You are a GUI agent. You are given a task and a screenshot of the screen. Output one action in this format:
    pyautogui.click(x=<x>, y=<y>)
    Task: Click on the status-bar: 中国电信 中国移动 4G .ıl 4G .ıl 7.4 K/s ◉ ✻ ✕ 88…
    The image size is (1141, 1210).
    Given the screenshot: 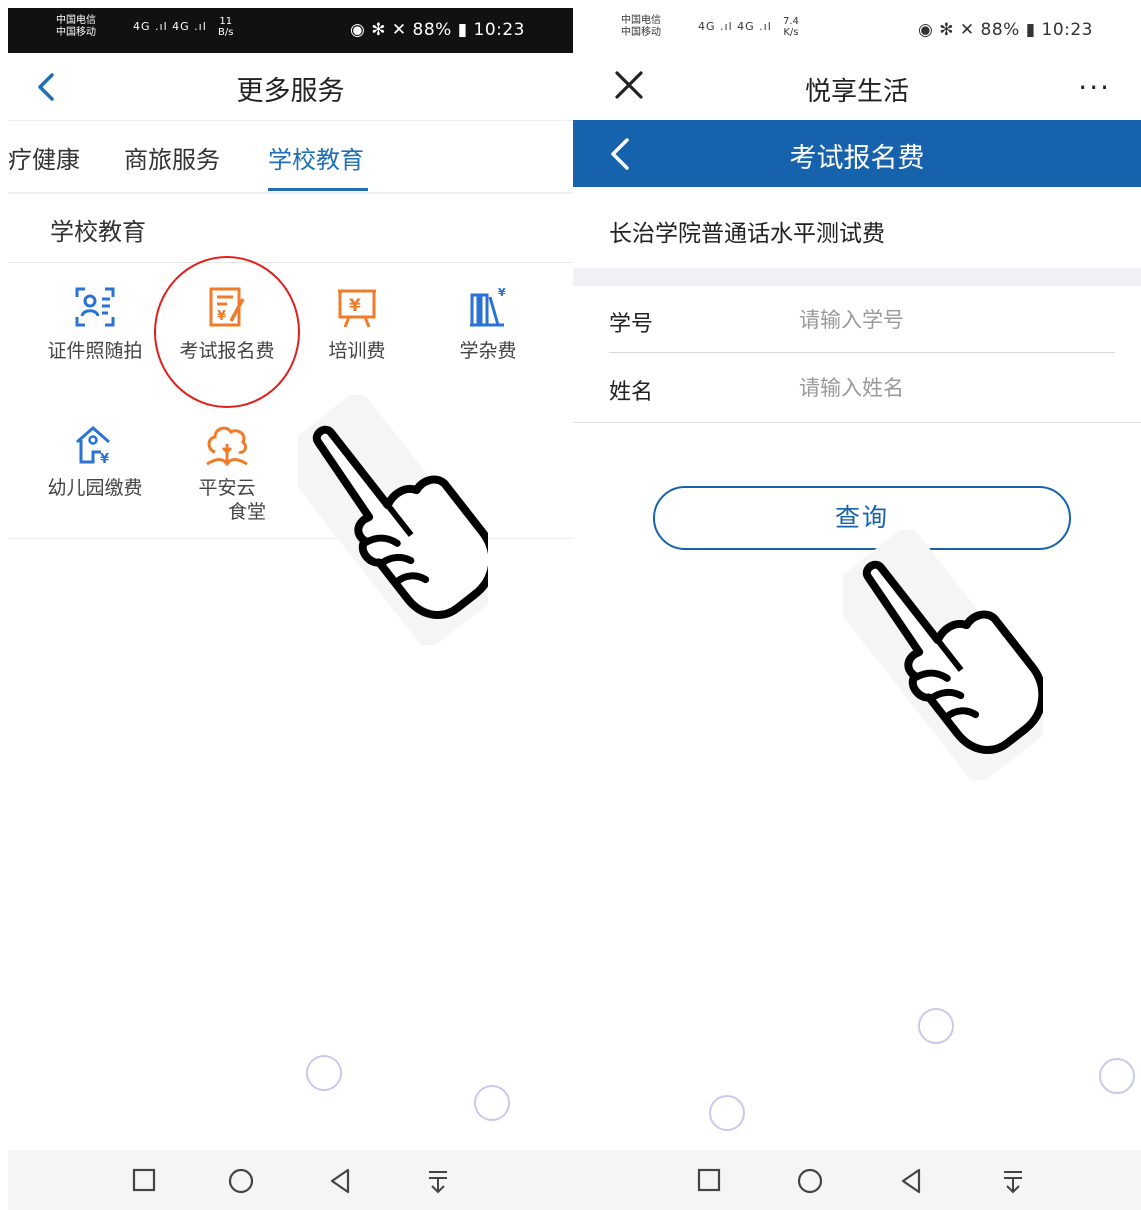 What is the action you would take?
    pyautogui.click(x=857, y=30)
    